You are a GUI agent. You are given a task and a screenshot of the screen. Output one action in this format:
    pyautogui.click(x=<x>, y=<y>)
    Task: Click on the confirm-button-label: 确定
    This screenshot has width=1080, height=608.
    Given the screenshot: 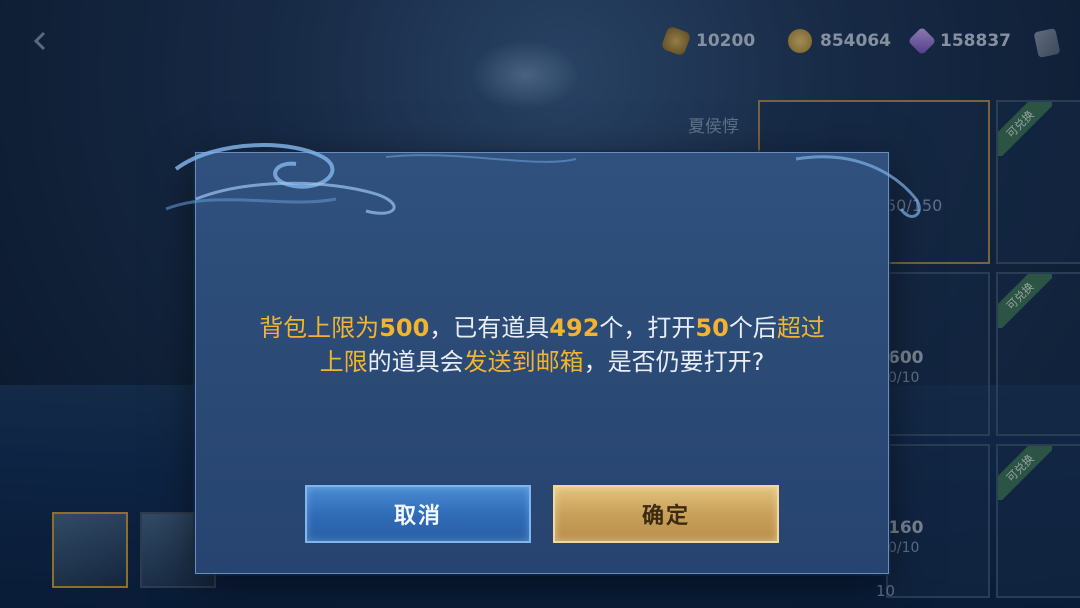 What is the action you would take?
    pyautogui.click(x=665, y=516)
    